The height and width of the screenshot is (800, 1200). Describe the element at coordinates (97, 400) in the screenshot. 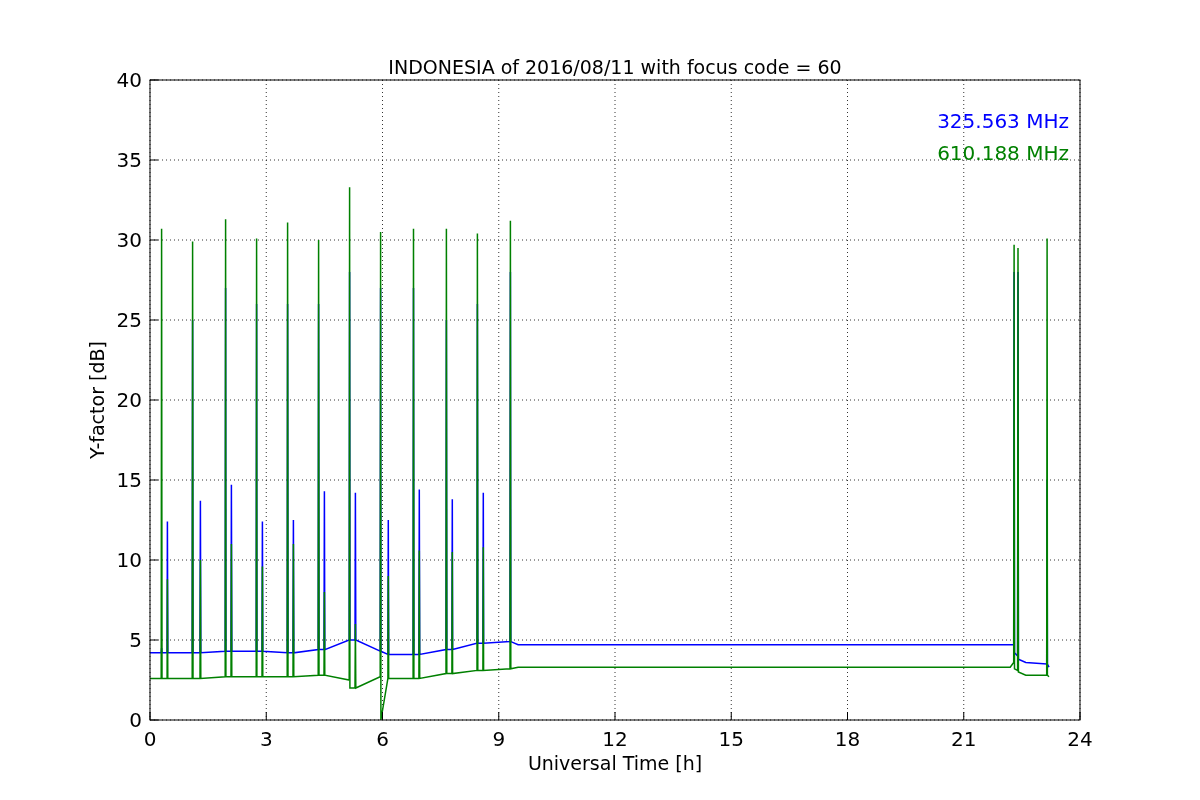

I see `y-axis-label: Y-factor [dB]` at that location.